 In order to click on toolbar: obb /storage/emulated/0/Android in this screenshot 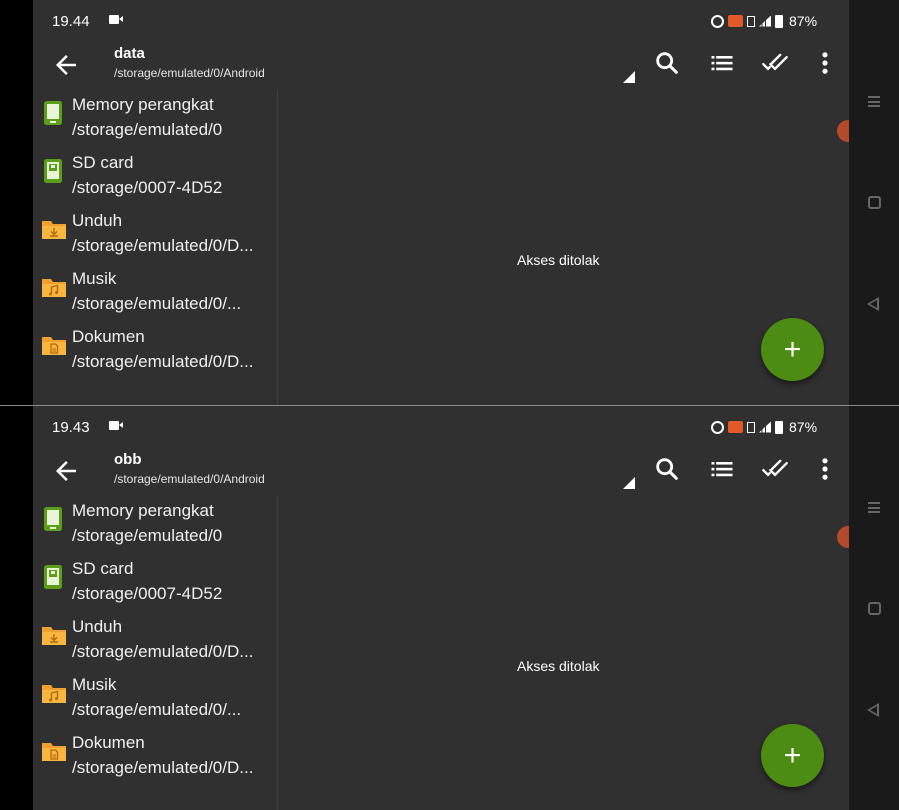, I will do `click(441, 471)`.